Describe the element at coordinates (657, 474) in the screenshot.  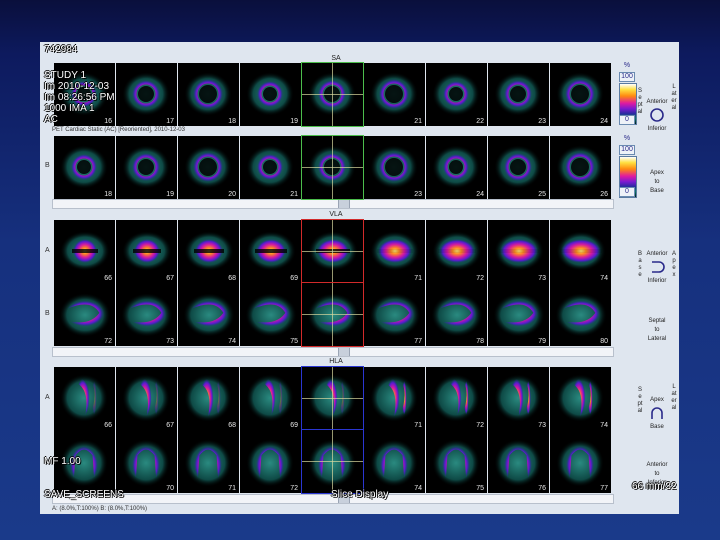
I see `hla-ant-line-2: to` at that location.